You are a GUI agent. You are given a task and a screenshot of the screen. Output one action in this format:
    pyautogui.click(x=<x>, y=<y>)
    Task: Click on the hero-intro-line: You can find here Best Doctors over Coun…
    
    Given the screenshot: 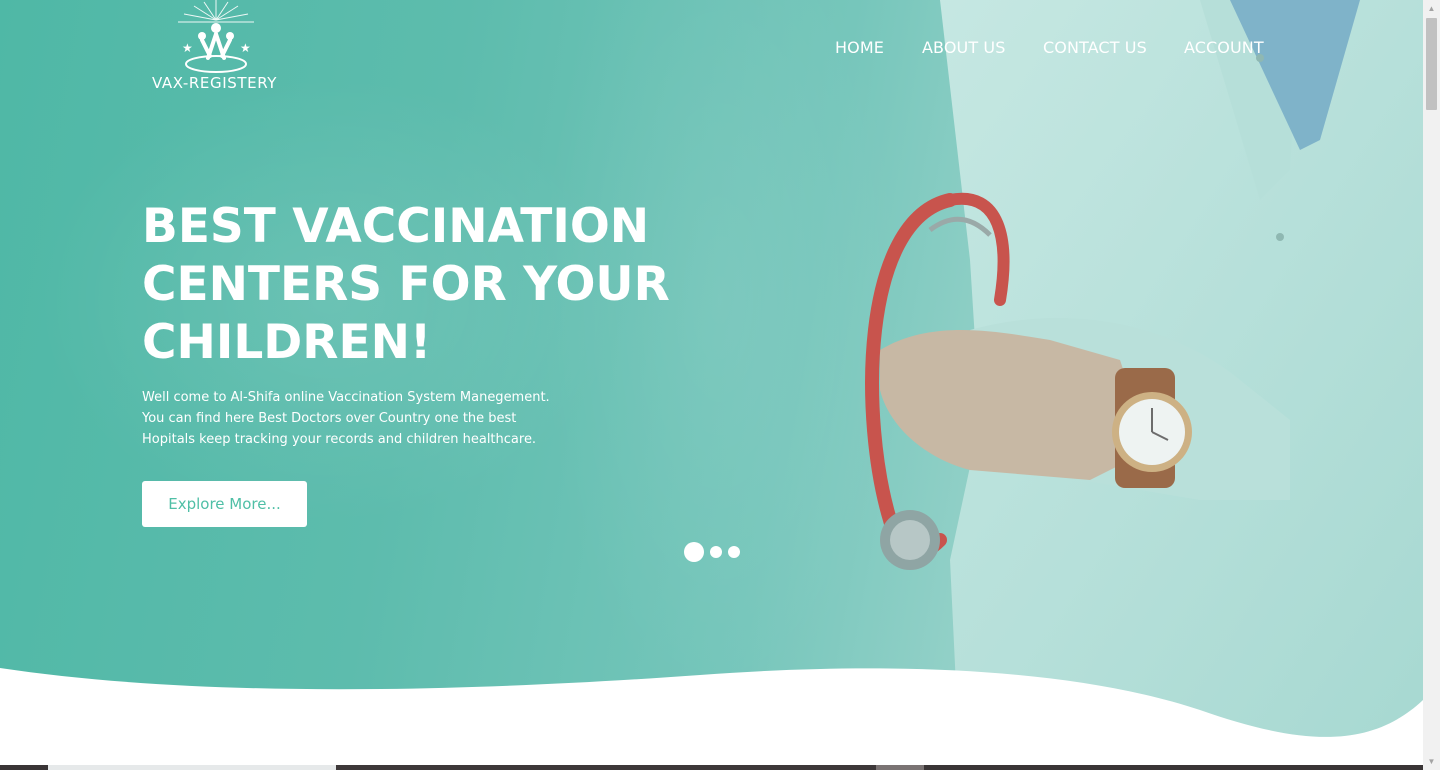 What is the action you would take?
    pyautogui.click(x=329, y=418)
    